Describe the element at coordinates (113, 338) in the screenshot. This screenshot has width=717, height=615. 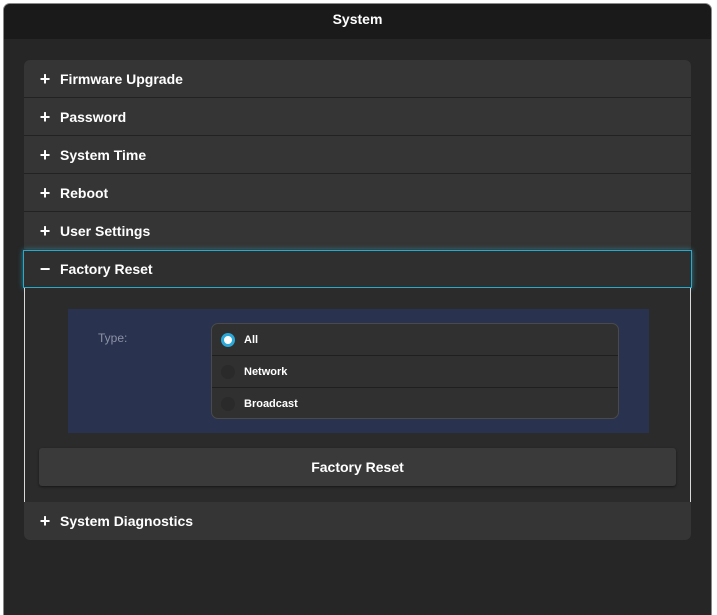
I see `type-label: Type:` at that location.